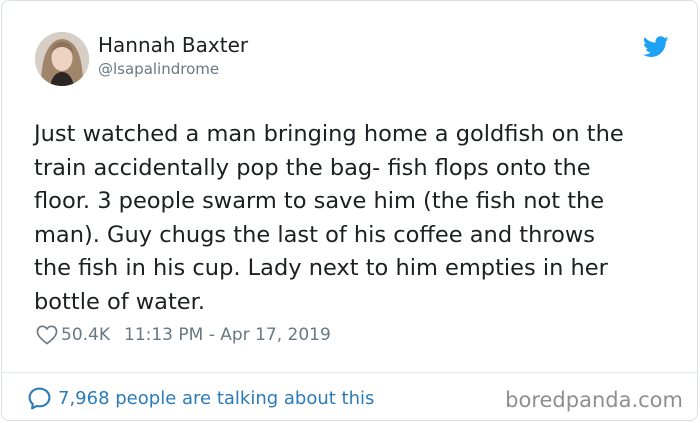 This screenshot has height=423, width=700. Describe the element at coordinates (173, 45) in the screenshot. I see `author-display-name: Hannah Baxter` at that location.